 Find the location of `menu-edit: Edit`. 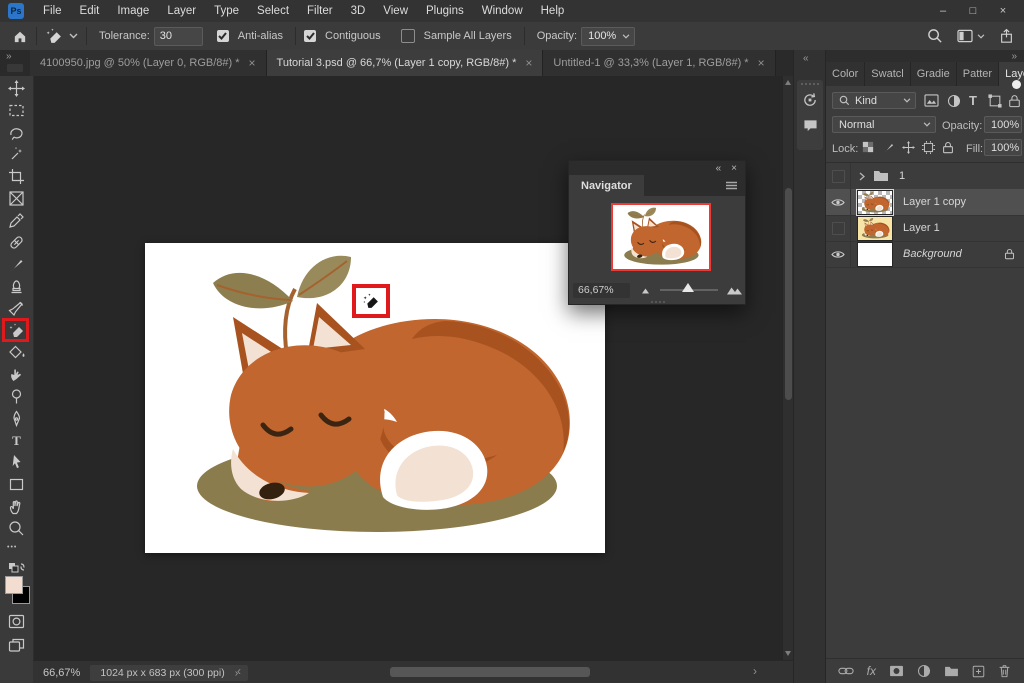

menu-edit: Edit is located at coordinates (90, 11).